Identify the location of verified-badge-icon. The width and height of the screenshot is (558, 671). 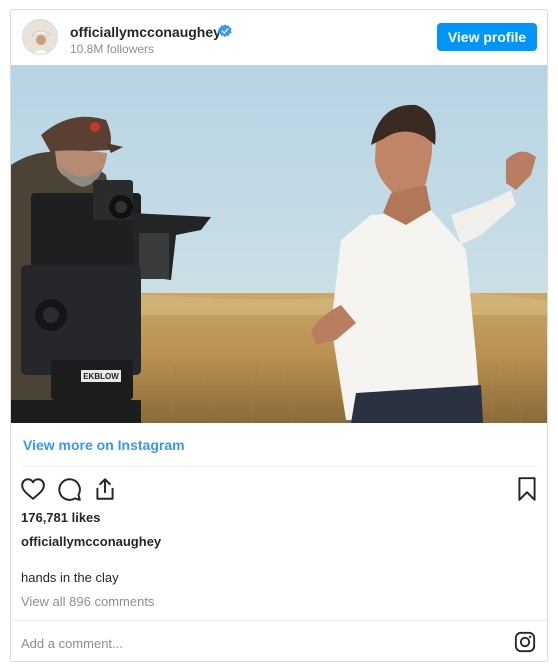
(225, 31).